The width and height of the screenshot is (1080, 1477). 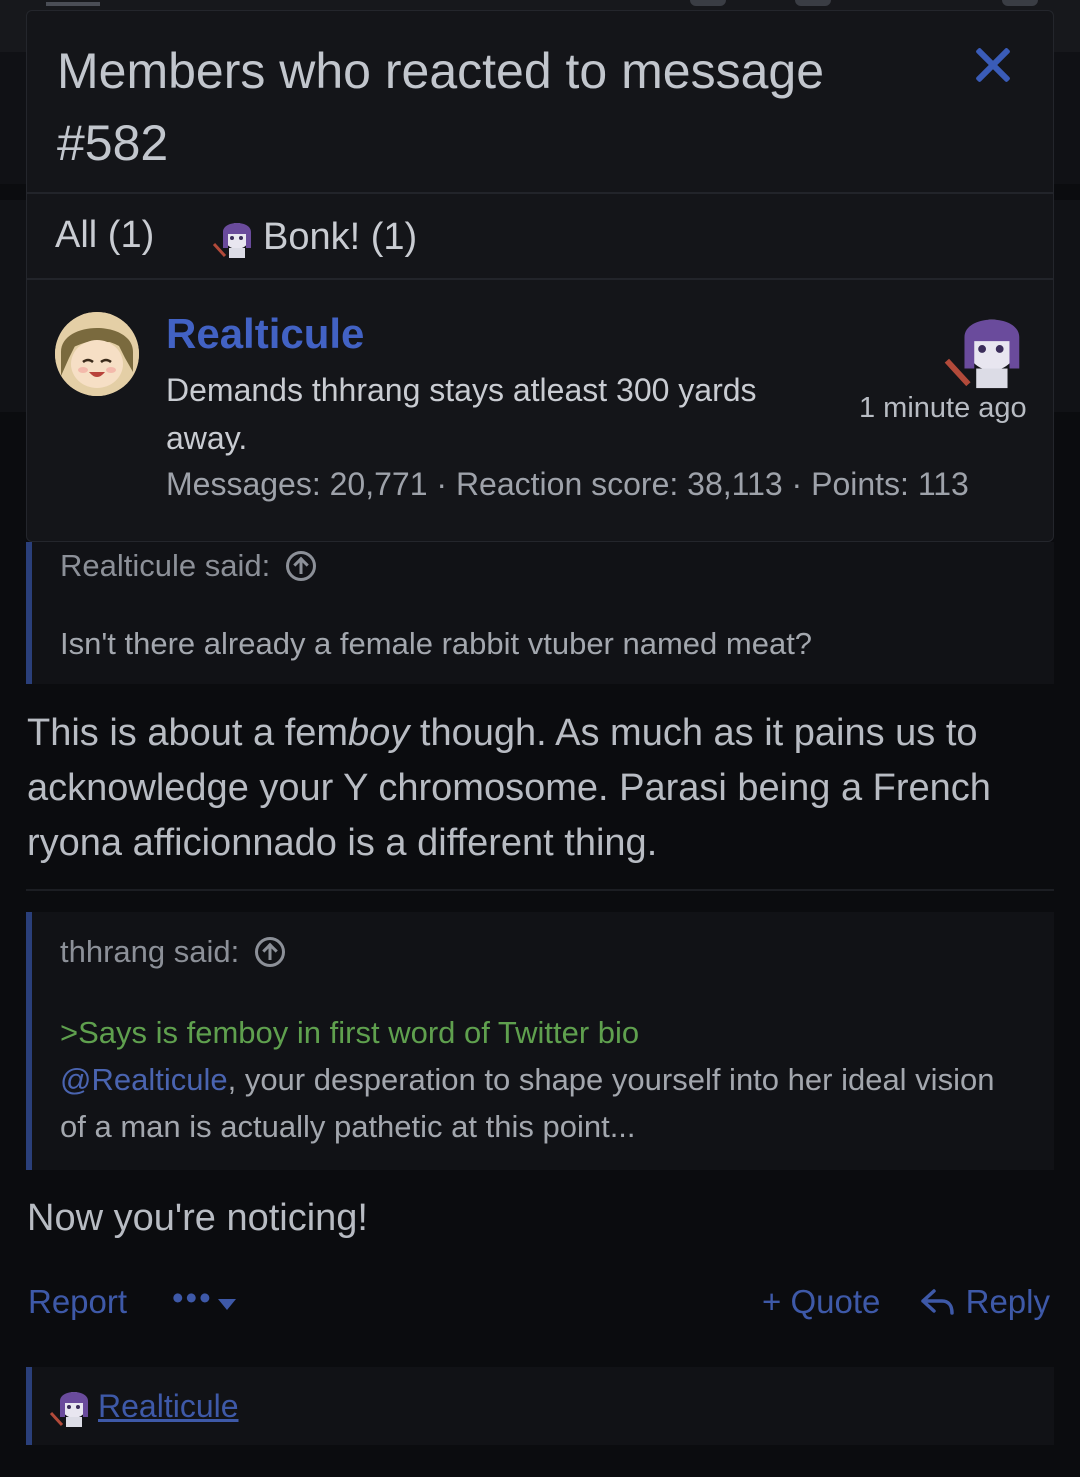 I want to click on divider, so click(x=540, y=890).